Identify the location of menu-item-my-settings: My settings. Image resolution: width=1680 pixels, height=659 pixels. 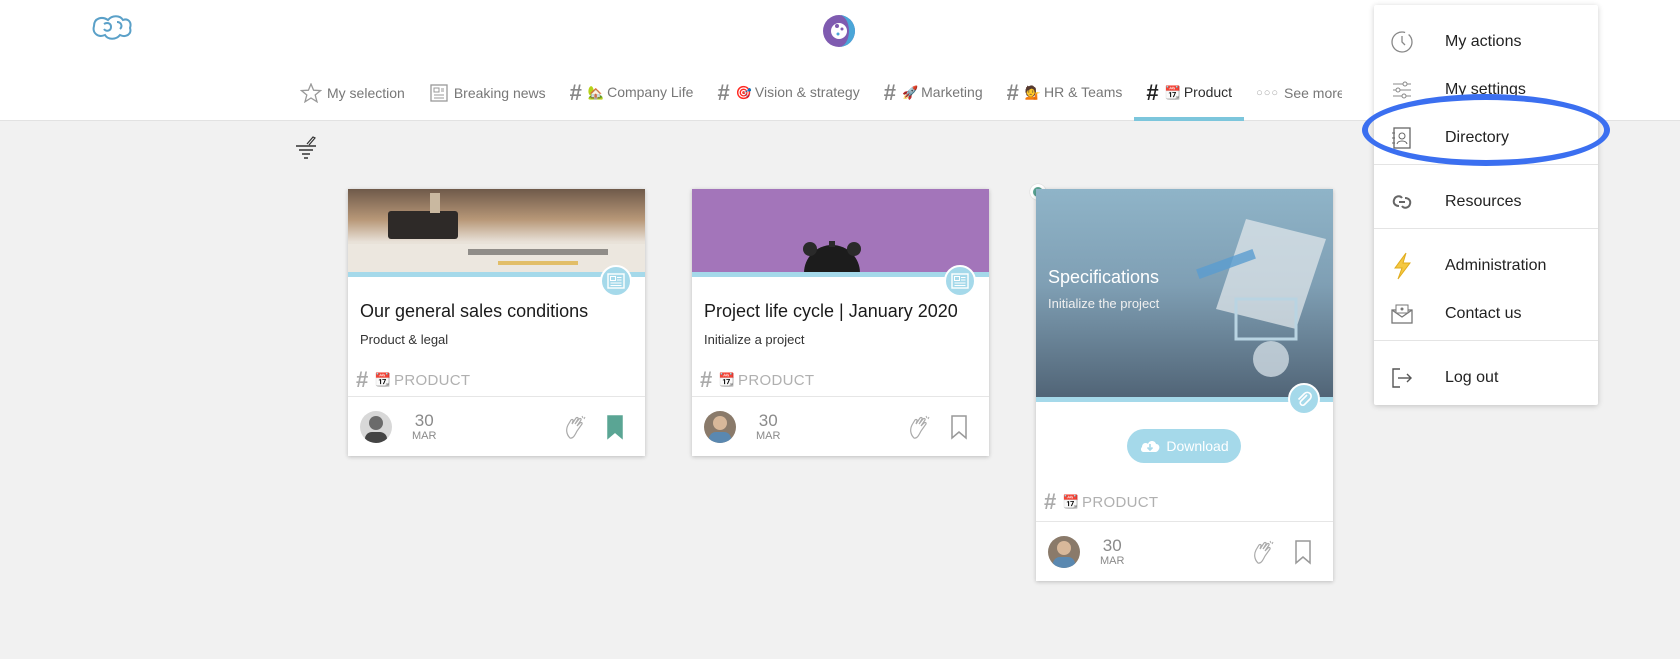
(1486, 90).